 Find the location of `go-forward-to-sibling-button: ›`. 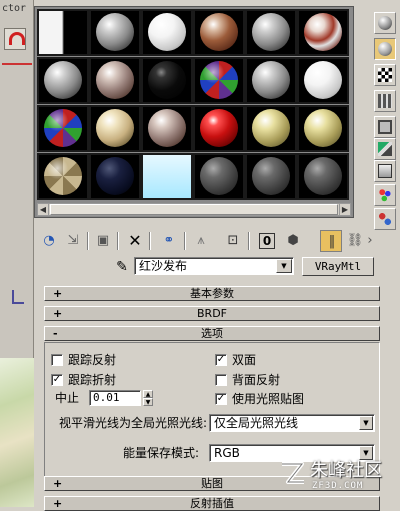

go-forward-to-sibling-button: › is located at coordinates (370, 241).